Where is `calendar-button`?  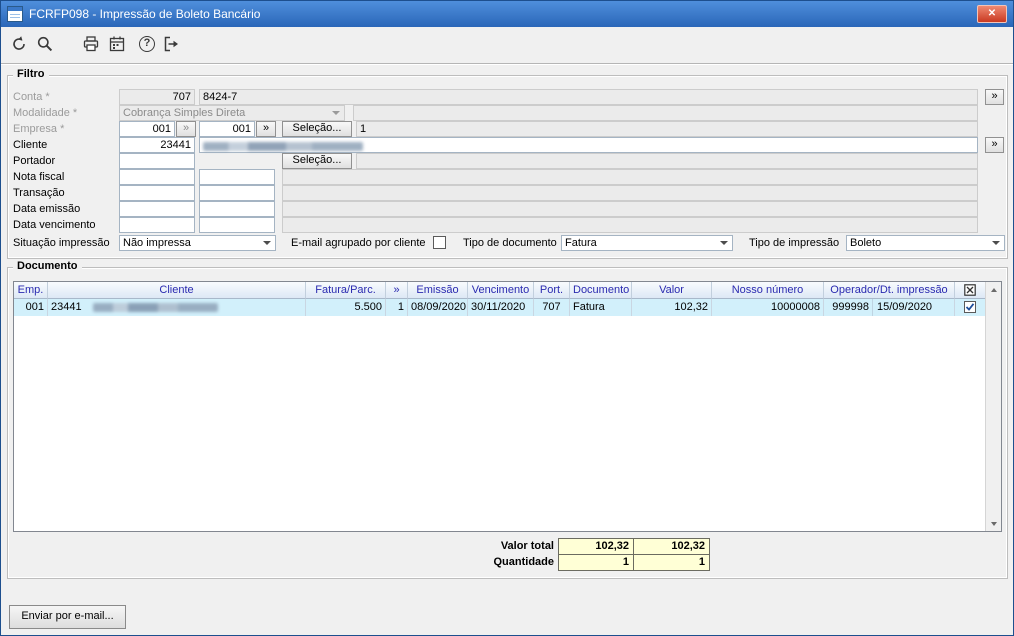 calendar-button is located at coordinates (117, 44).